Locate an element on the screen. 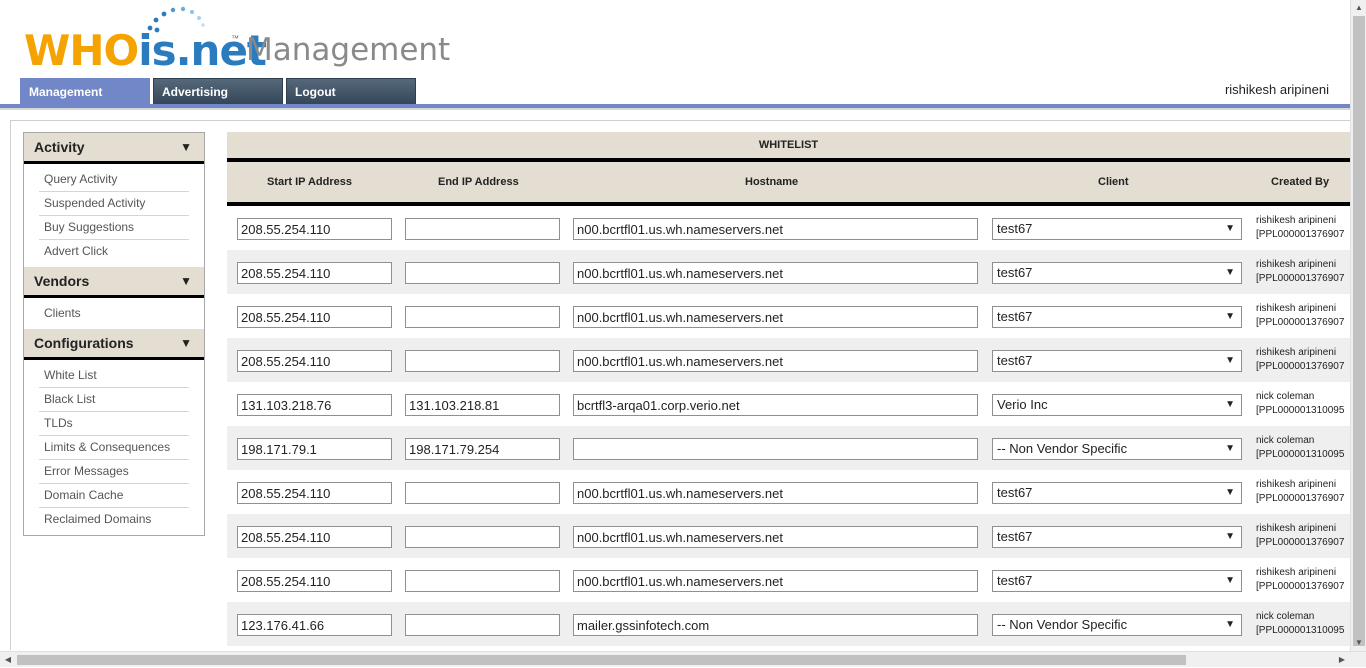 The width and height of the screenshot is (1366, 668). tab-advertising: Advertising is located at coordinates (218, 91).